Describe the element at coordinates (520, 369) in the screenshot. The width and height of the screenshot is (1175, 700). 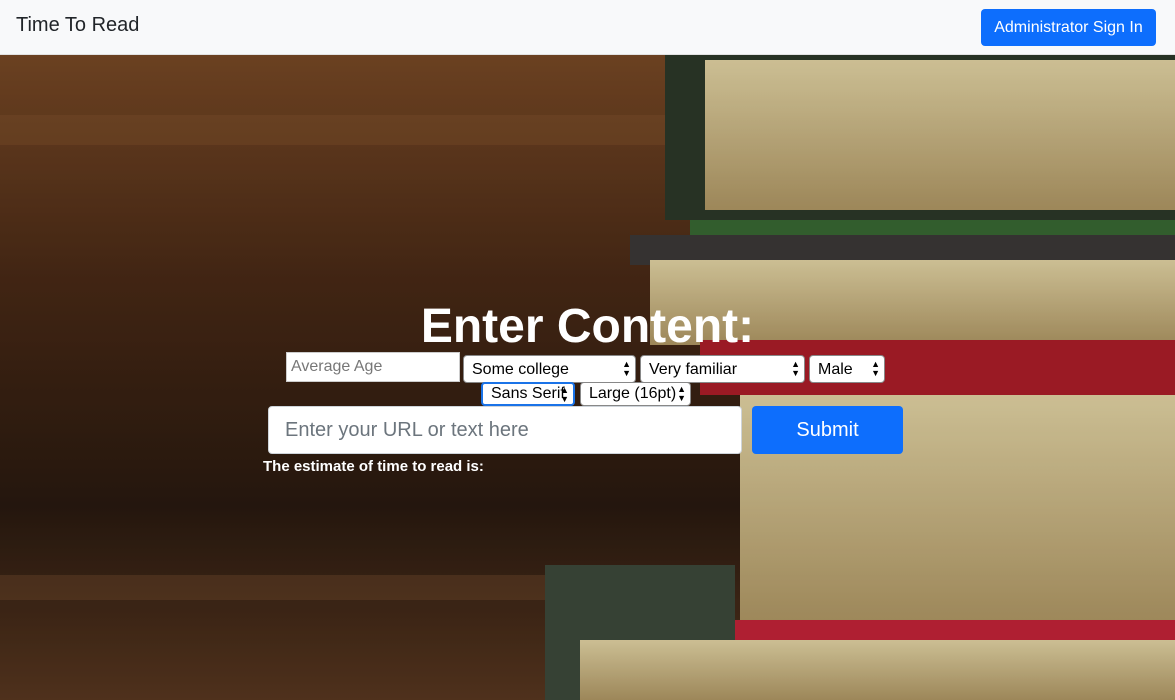
I see `education-value: Some college` at that location.